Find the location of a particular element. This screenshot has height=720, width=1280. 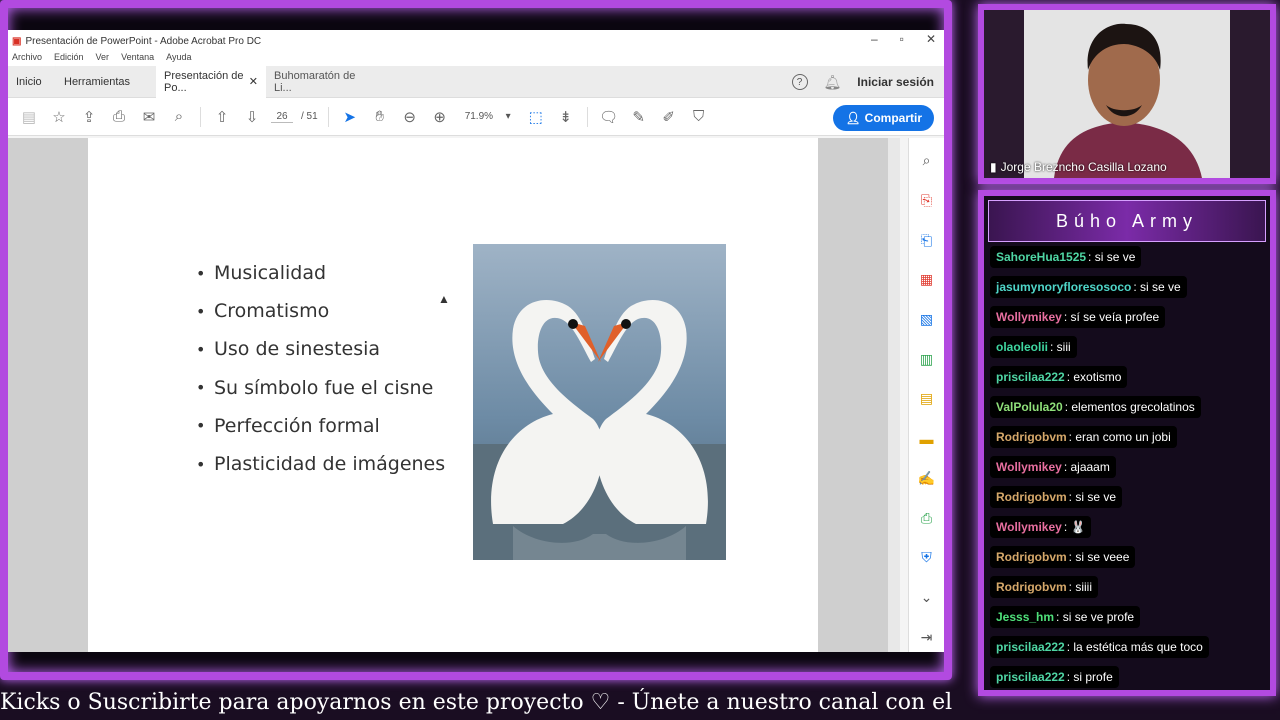

hand-tool-icon: ✋︎ is located at coordinates (380, 117).